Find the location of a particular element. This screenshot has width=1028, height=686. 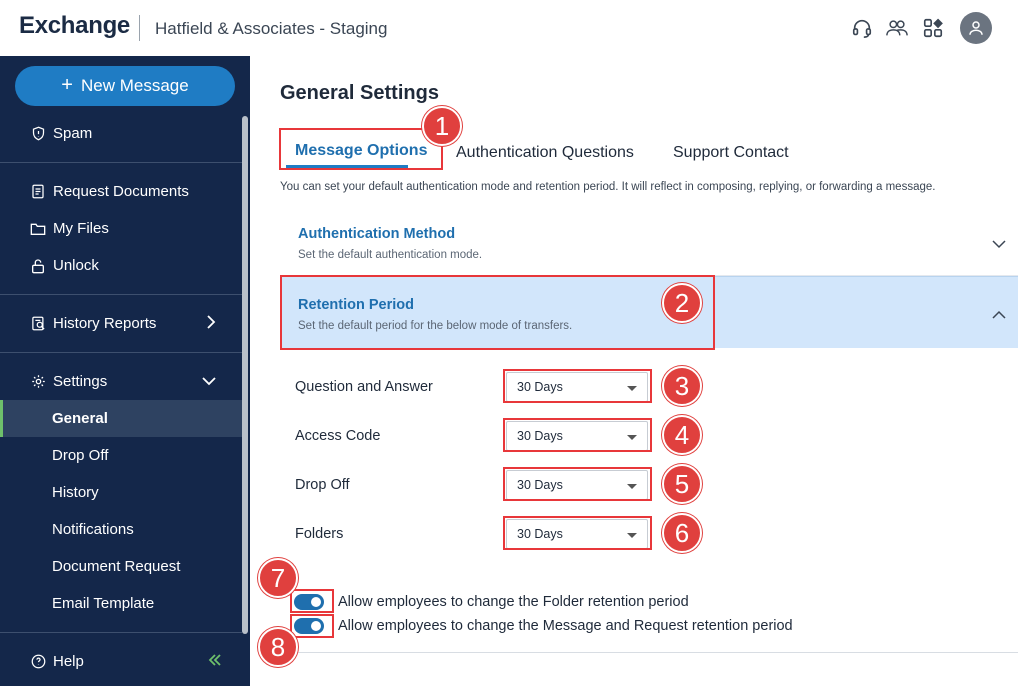

report-icon is located at coordinates (38, 324).